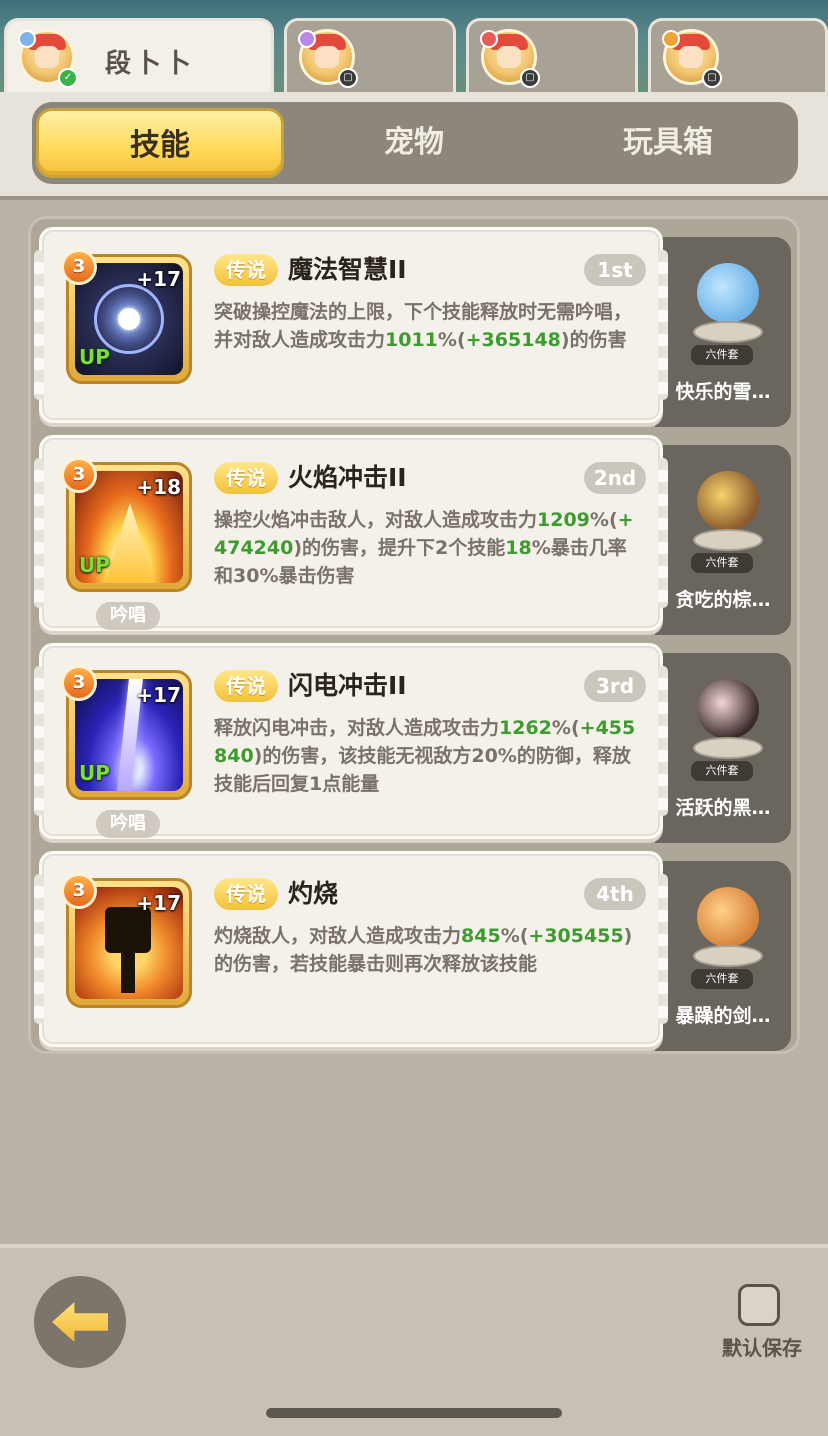 The width and height of the screenshot is (828, 1436). I want to click on tab-toybox: 玩具箱, so click(668, 143).